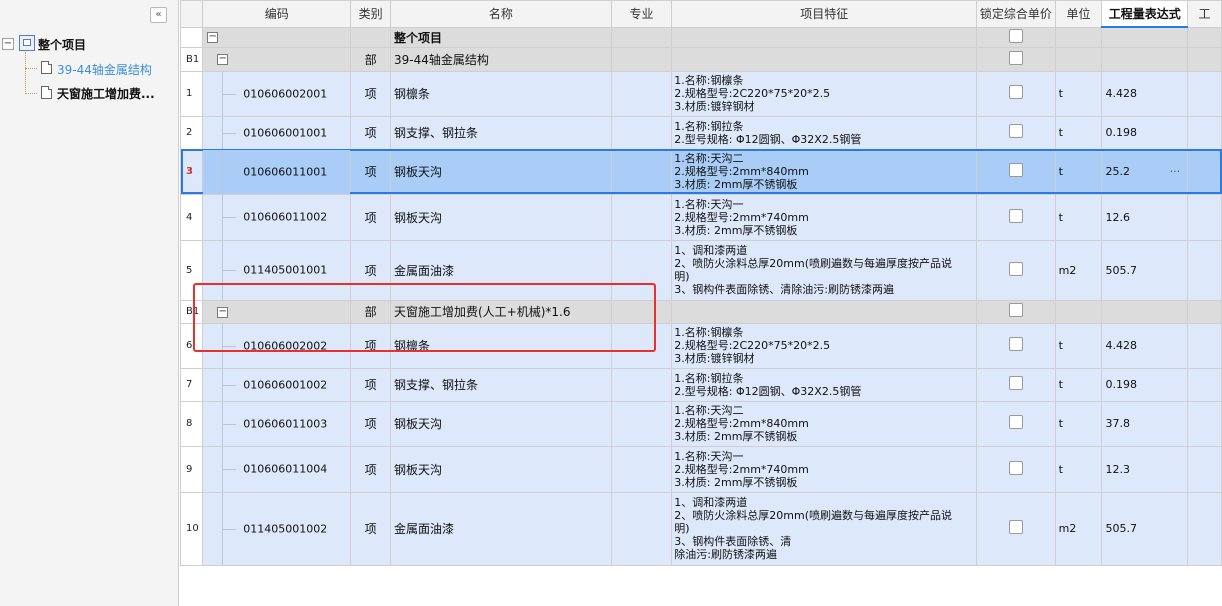 Image resolution: width=1222 pixels, height=606 pixels. What do you see at coordinates (192, 384) in the screenshot?
I see `row-number: 7` at bounding box center [192, 384].